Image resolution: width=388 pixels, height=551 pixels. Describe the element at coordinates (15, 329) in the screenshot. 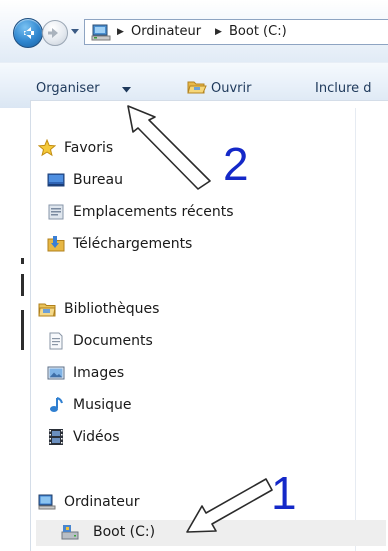

I see `background-window-edge` at that location.